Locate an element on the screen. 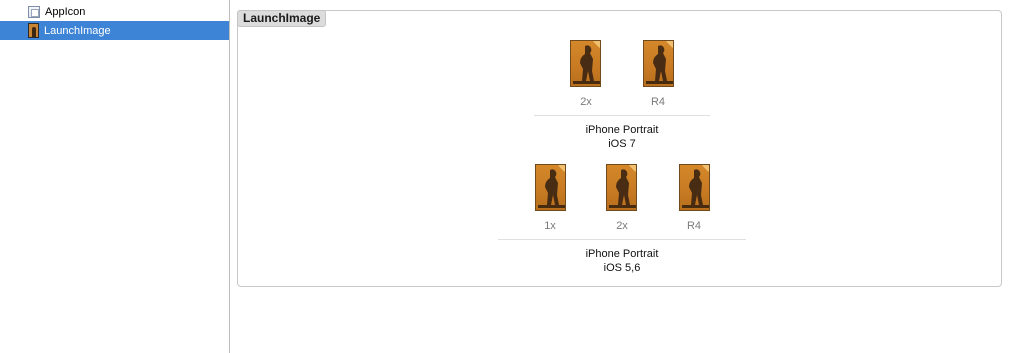  sidebar-item-label: LaunchImage is located at coordinates (77, 30).